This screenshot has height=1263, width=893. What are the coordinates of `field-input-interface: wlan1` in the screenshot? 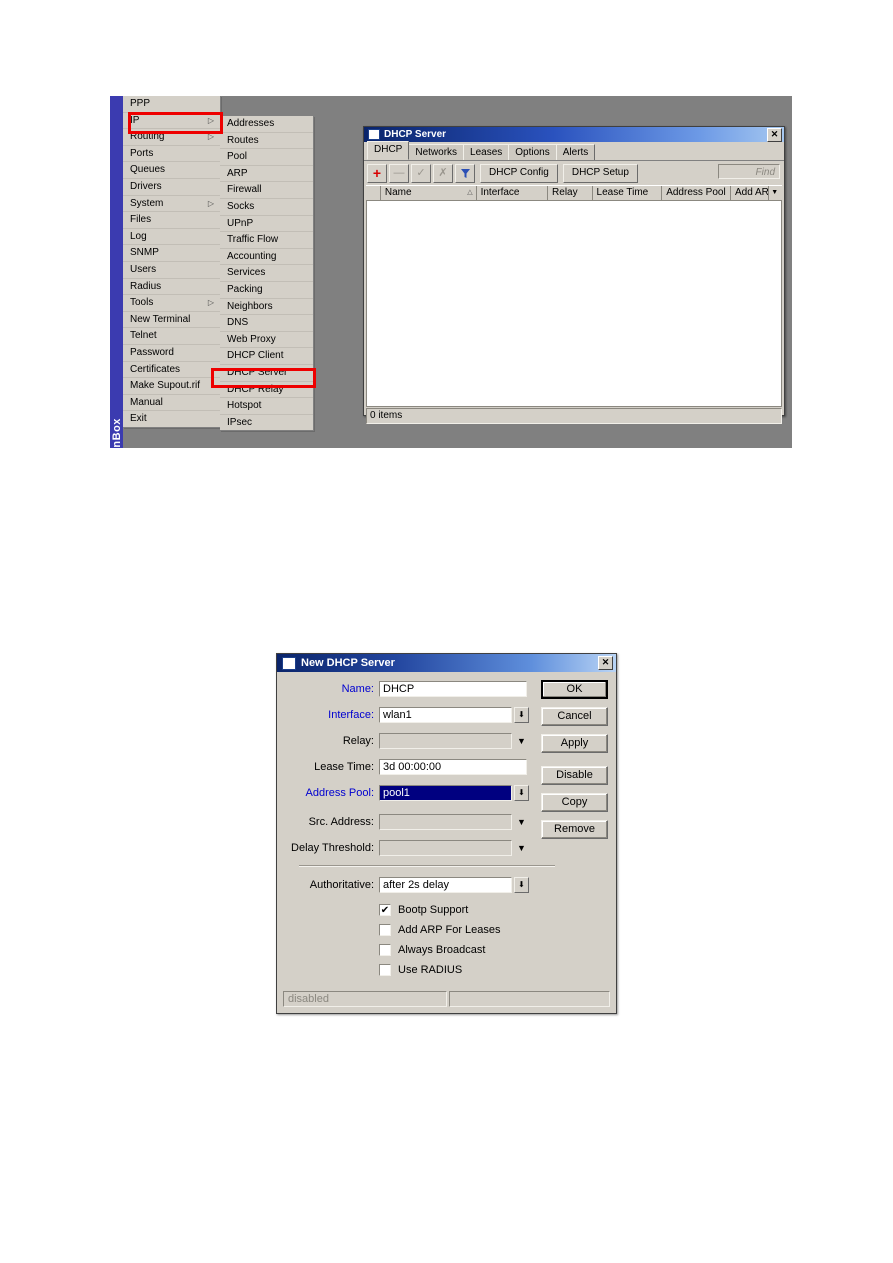 It's located at (445, 714).